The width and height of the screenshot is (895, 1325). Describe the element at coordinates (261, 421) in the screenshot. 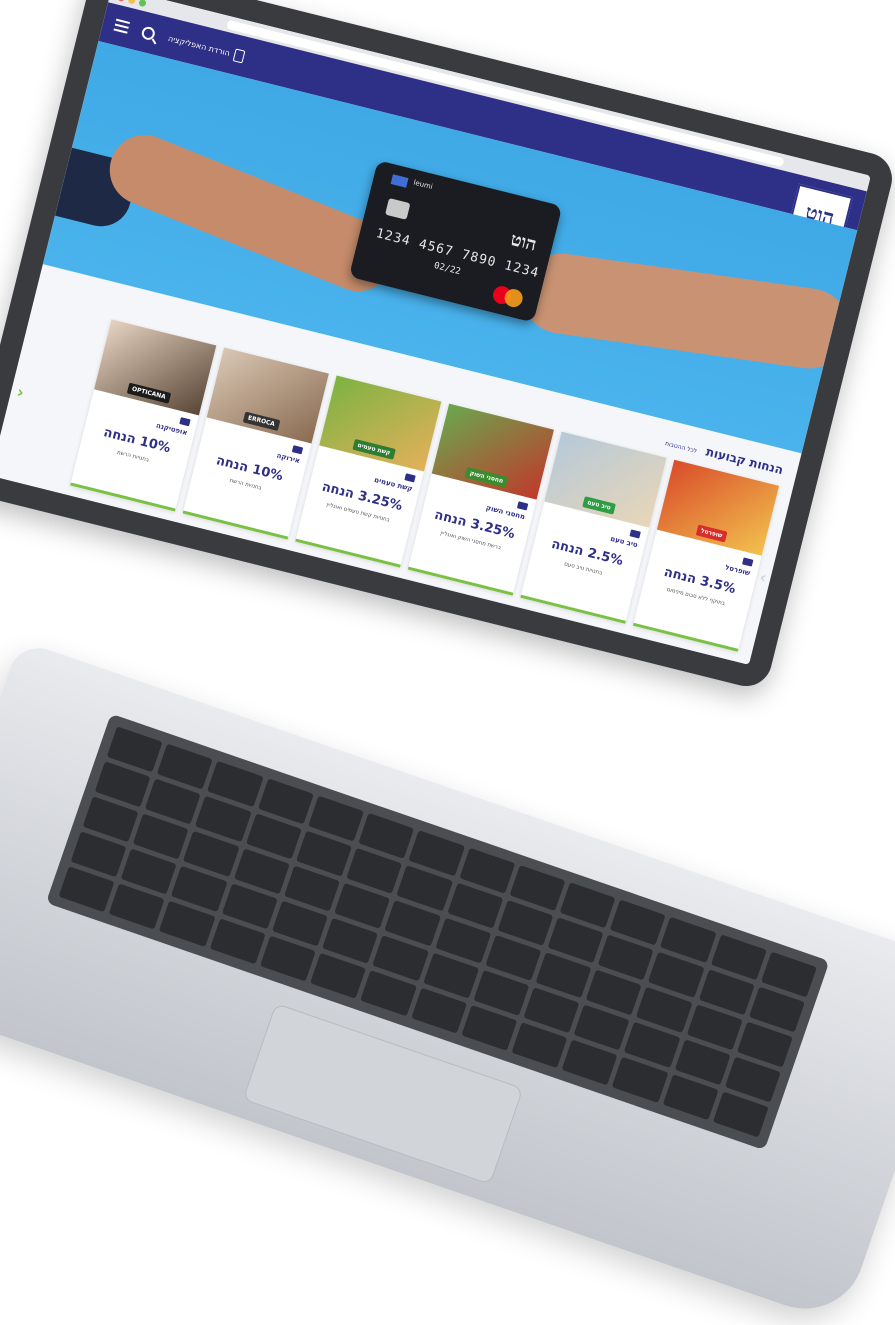

I see `store-logo: ERROCA` at that location.